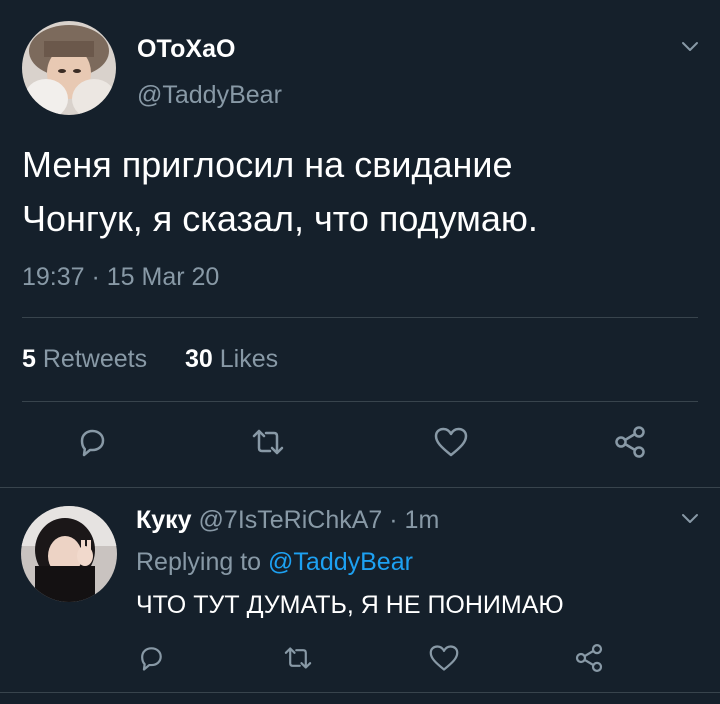 The image size is (720, 704). I want to click on reply-text: ЧТО ТУТ ДУМАТЬ, Я НЕ ПОНИМАЮ, so click(350, 605).